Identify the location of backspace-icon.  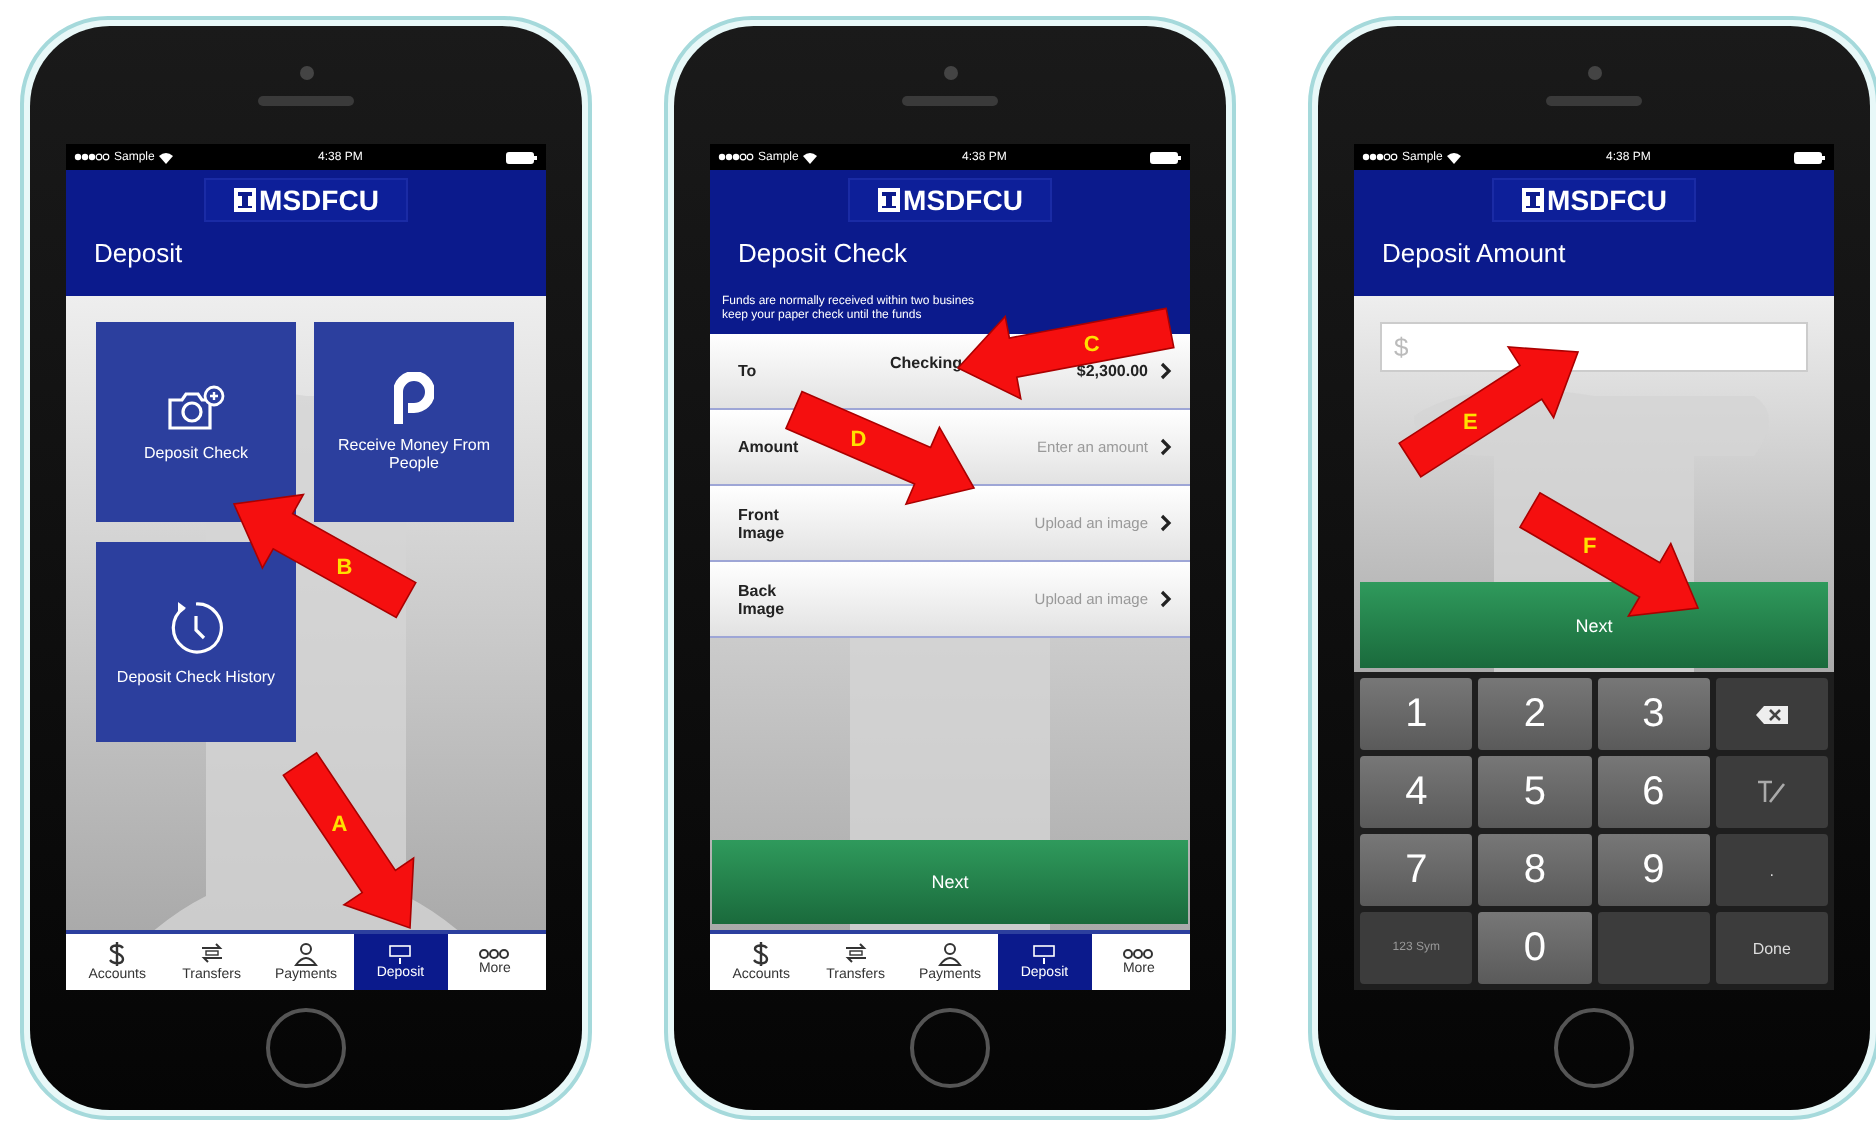
(1771, 714).